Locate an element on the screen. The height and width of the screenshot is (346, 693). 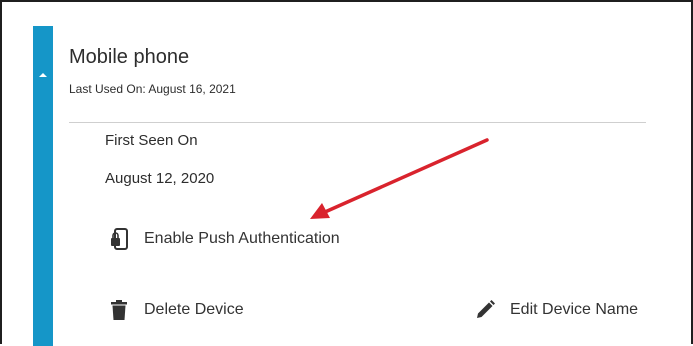
delete-device-button: Delete Device is located at coordinates (176, 310).